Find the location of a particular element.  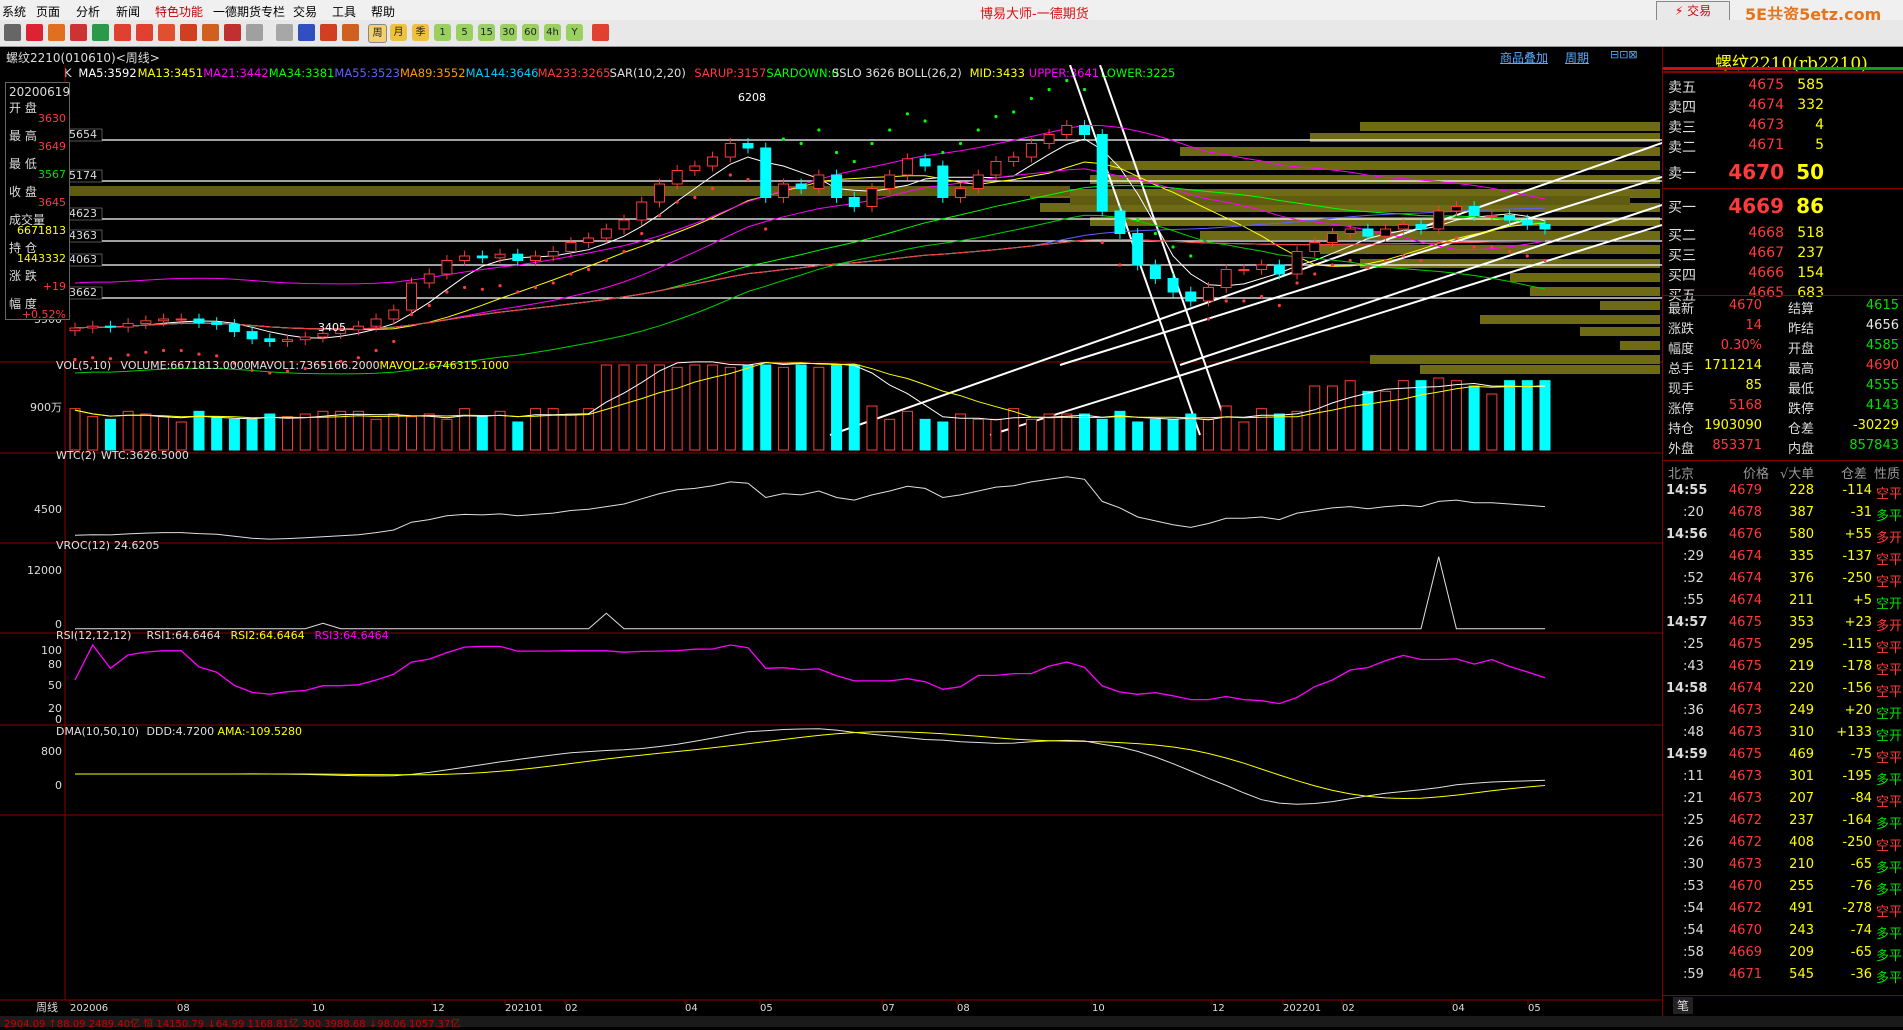

period-15min-button: 15 is located at coordinates (486, 32).